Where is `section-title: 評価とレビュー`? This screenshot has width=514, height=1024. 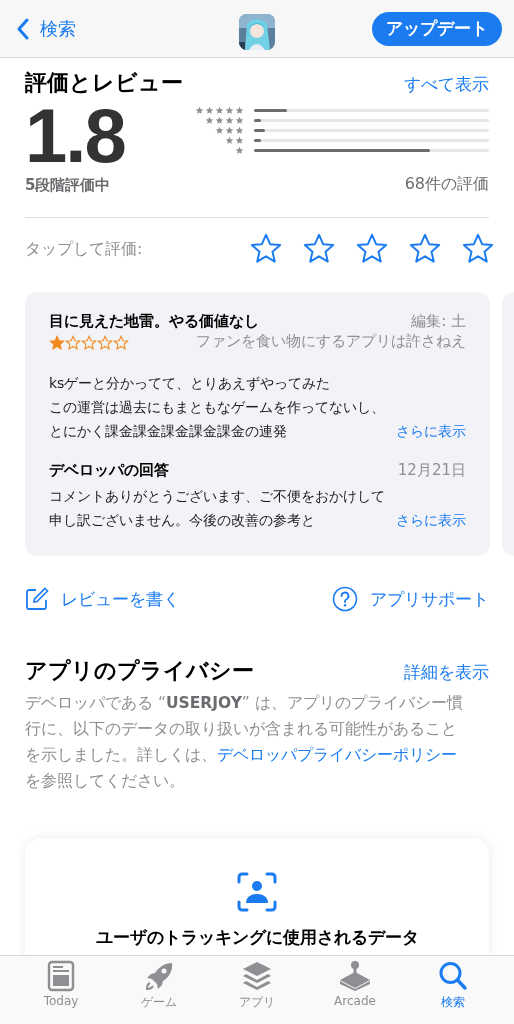 section-title: 評価とレビュー is located at coordinates (104, 83).